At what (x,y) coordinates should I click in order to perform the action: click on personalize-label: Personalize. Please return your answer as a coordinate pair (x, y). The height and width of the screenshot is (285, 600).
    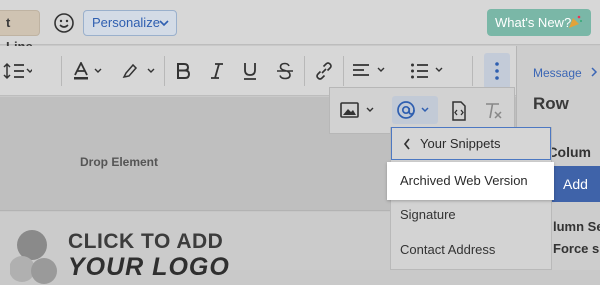
    Looking at the image, I should click on (126, 22).